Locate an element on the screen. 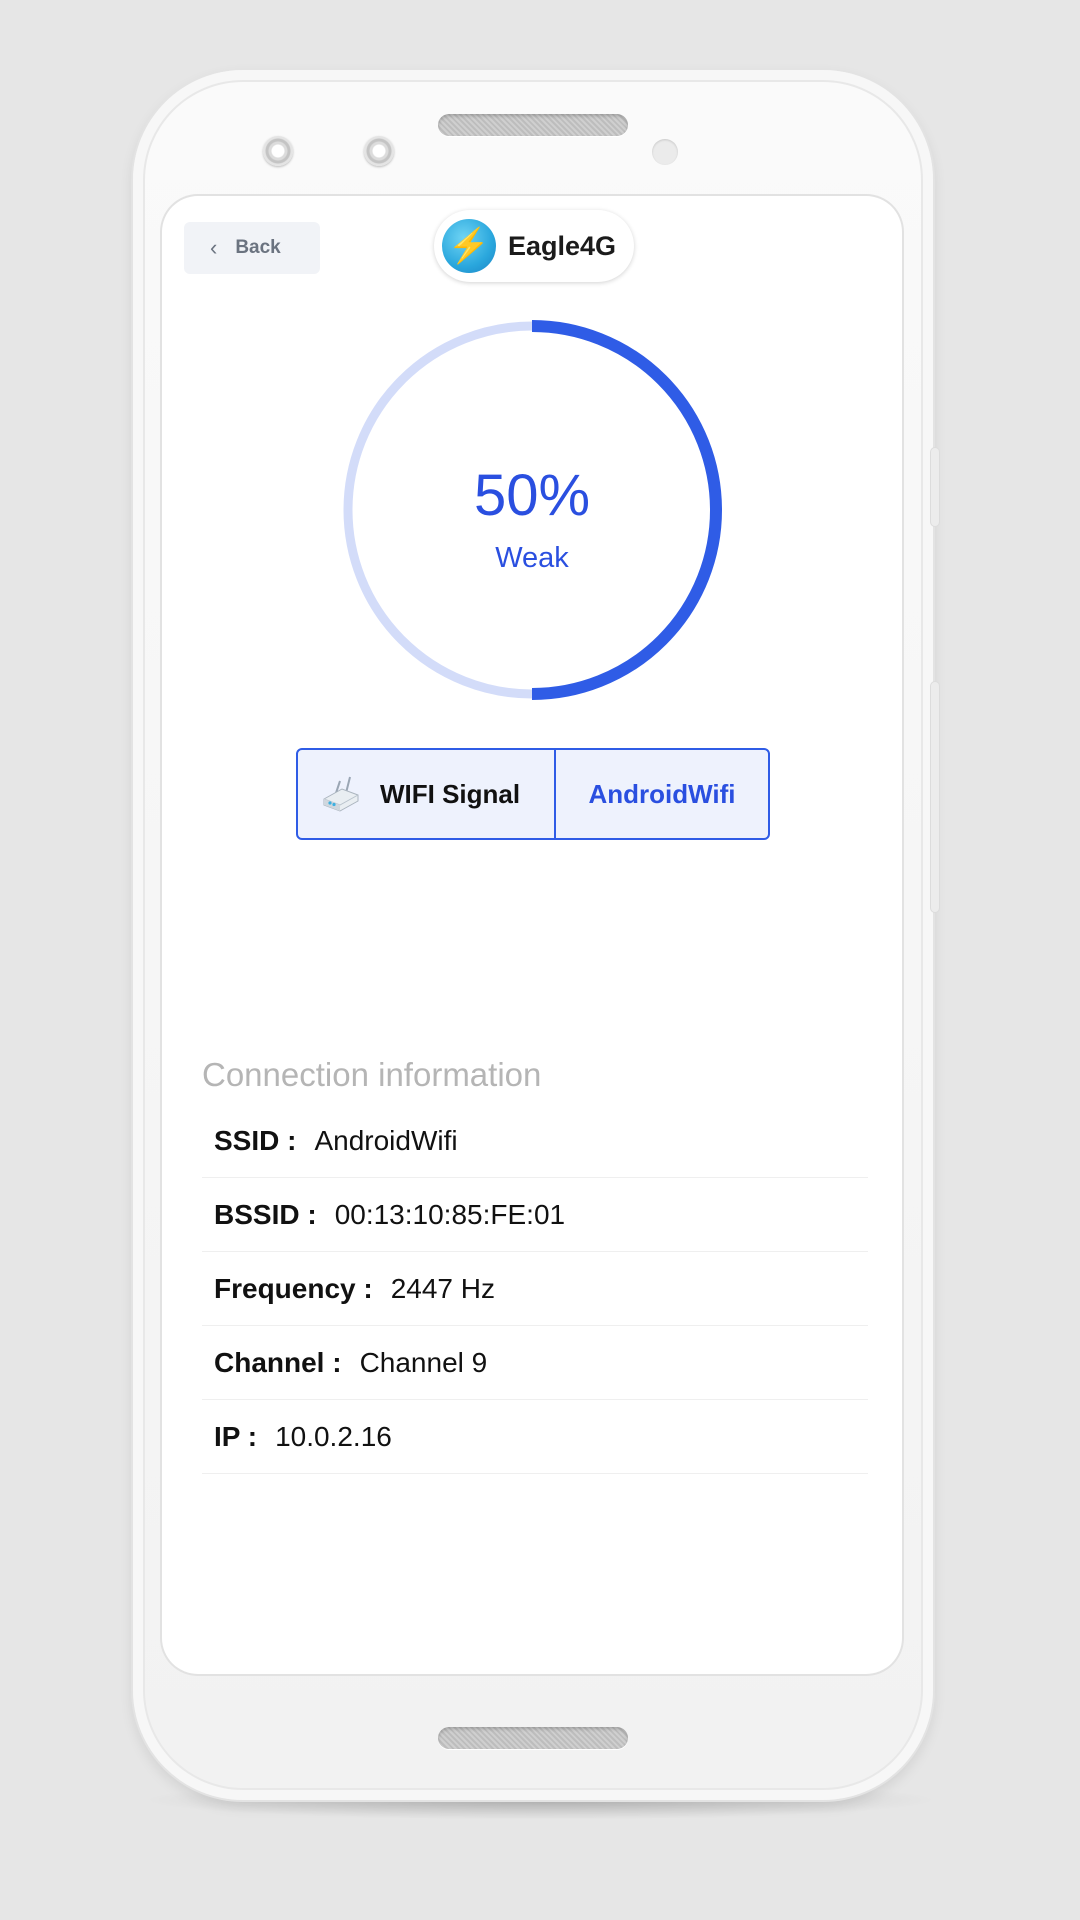  power-button is located at coordinates (935, 797).